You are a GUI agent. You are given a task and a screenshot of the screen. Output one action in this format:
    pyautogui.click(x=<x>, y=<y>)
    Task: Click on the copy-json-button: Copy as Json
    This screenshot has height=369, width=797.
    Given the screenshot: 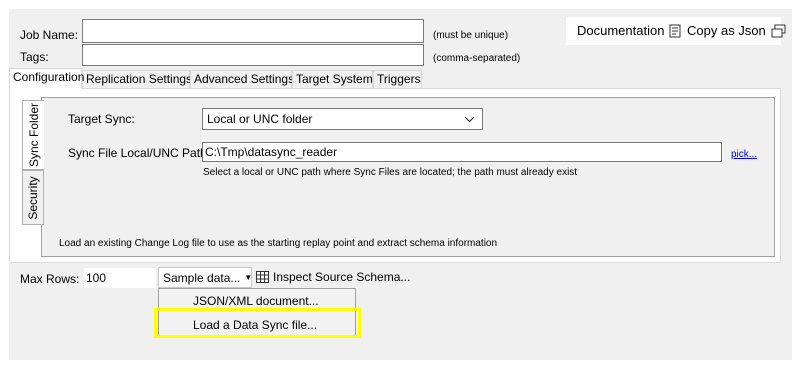 What is the action you would take?
    pyautogui.click(x=736, y=30)
    